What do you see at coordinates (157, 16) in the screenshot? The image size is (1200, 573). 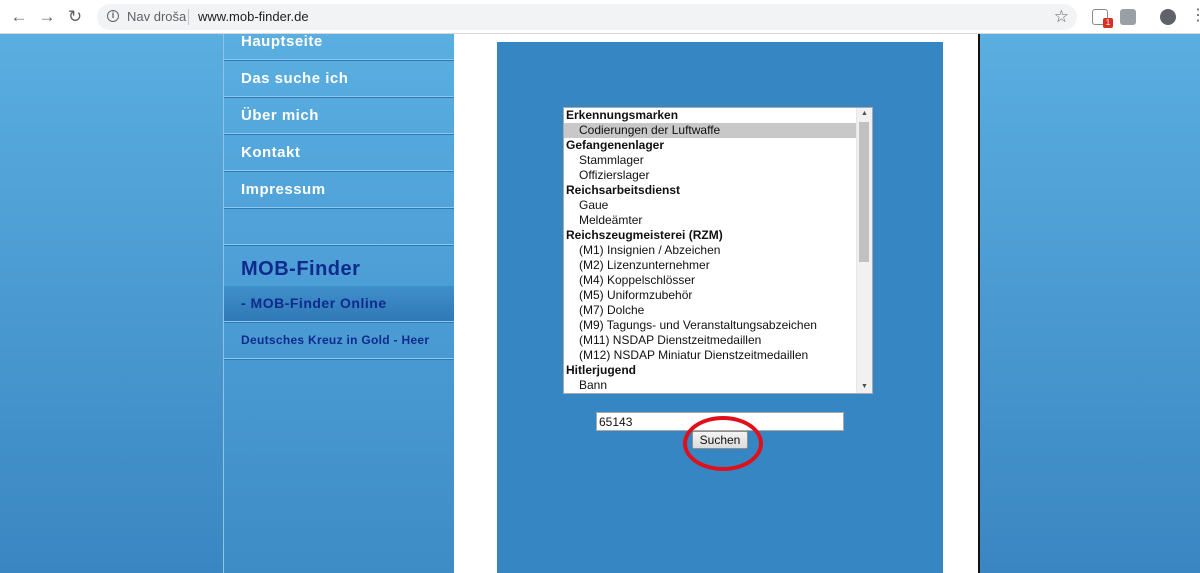 I see `not-secure-label: Nav droša` at bounding box center [157, 16].